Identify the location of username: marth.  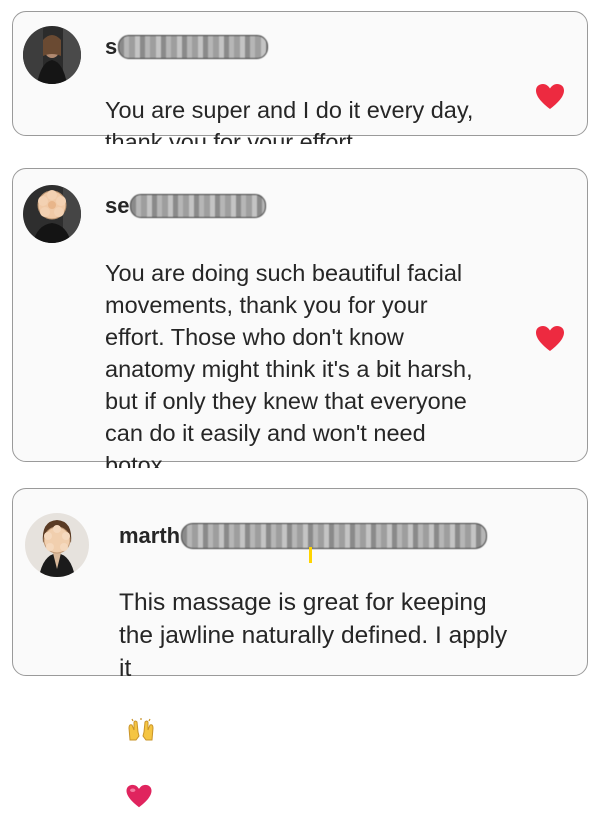
(303, 536).